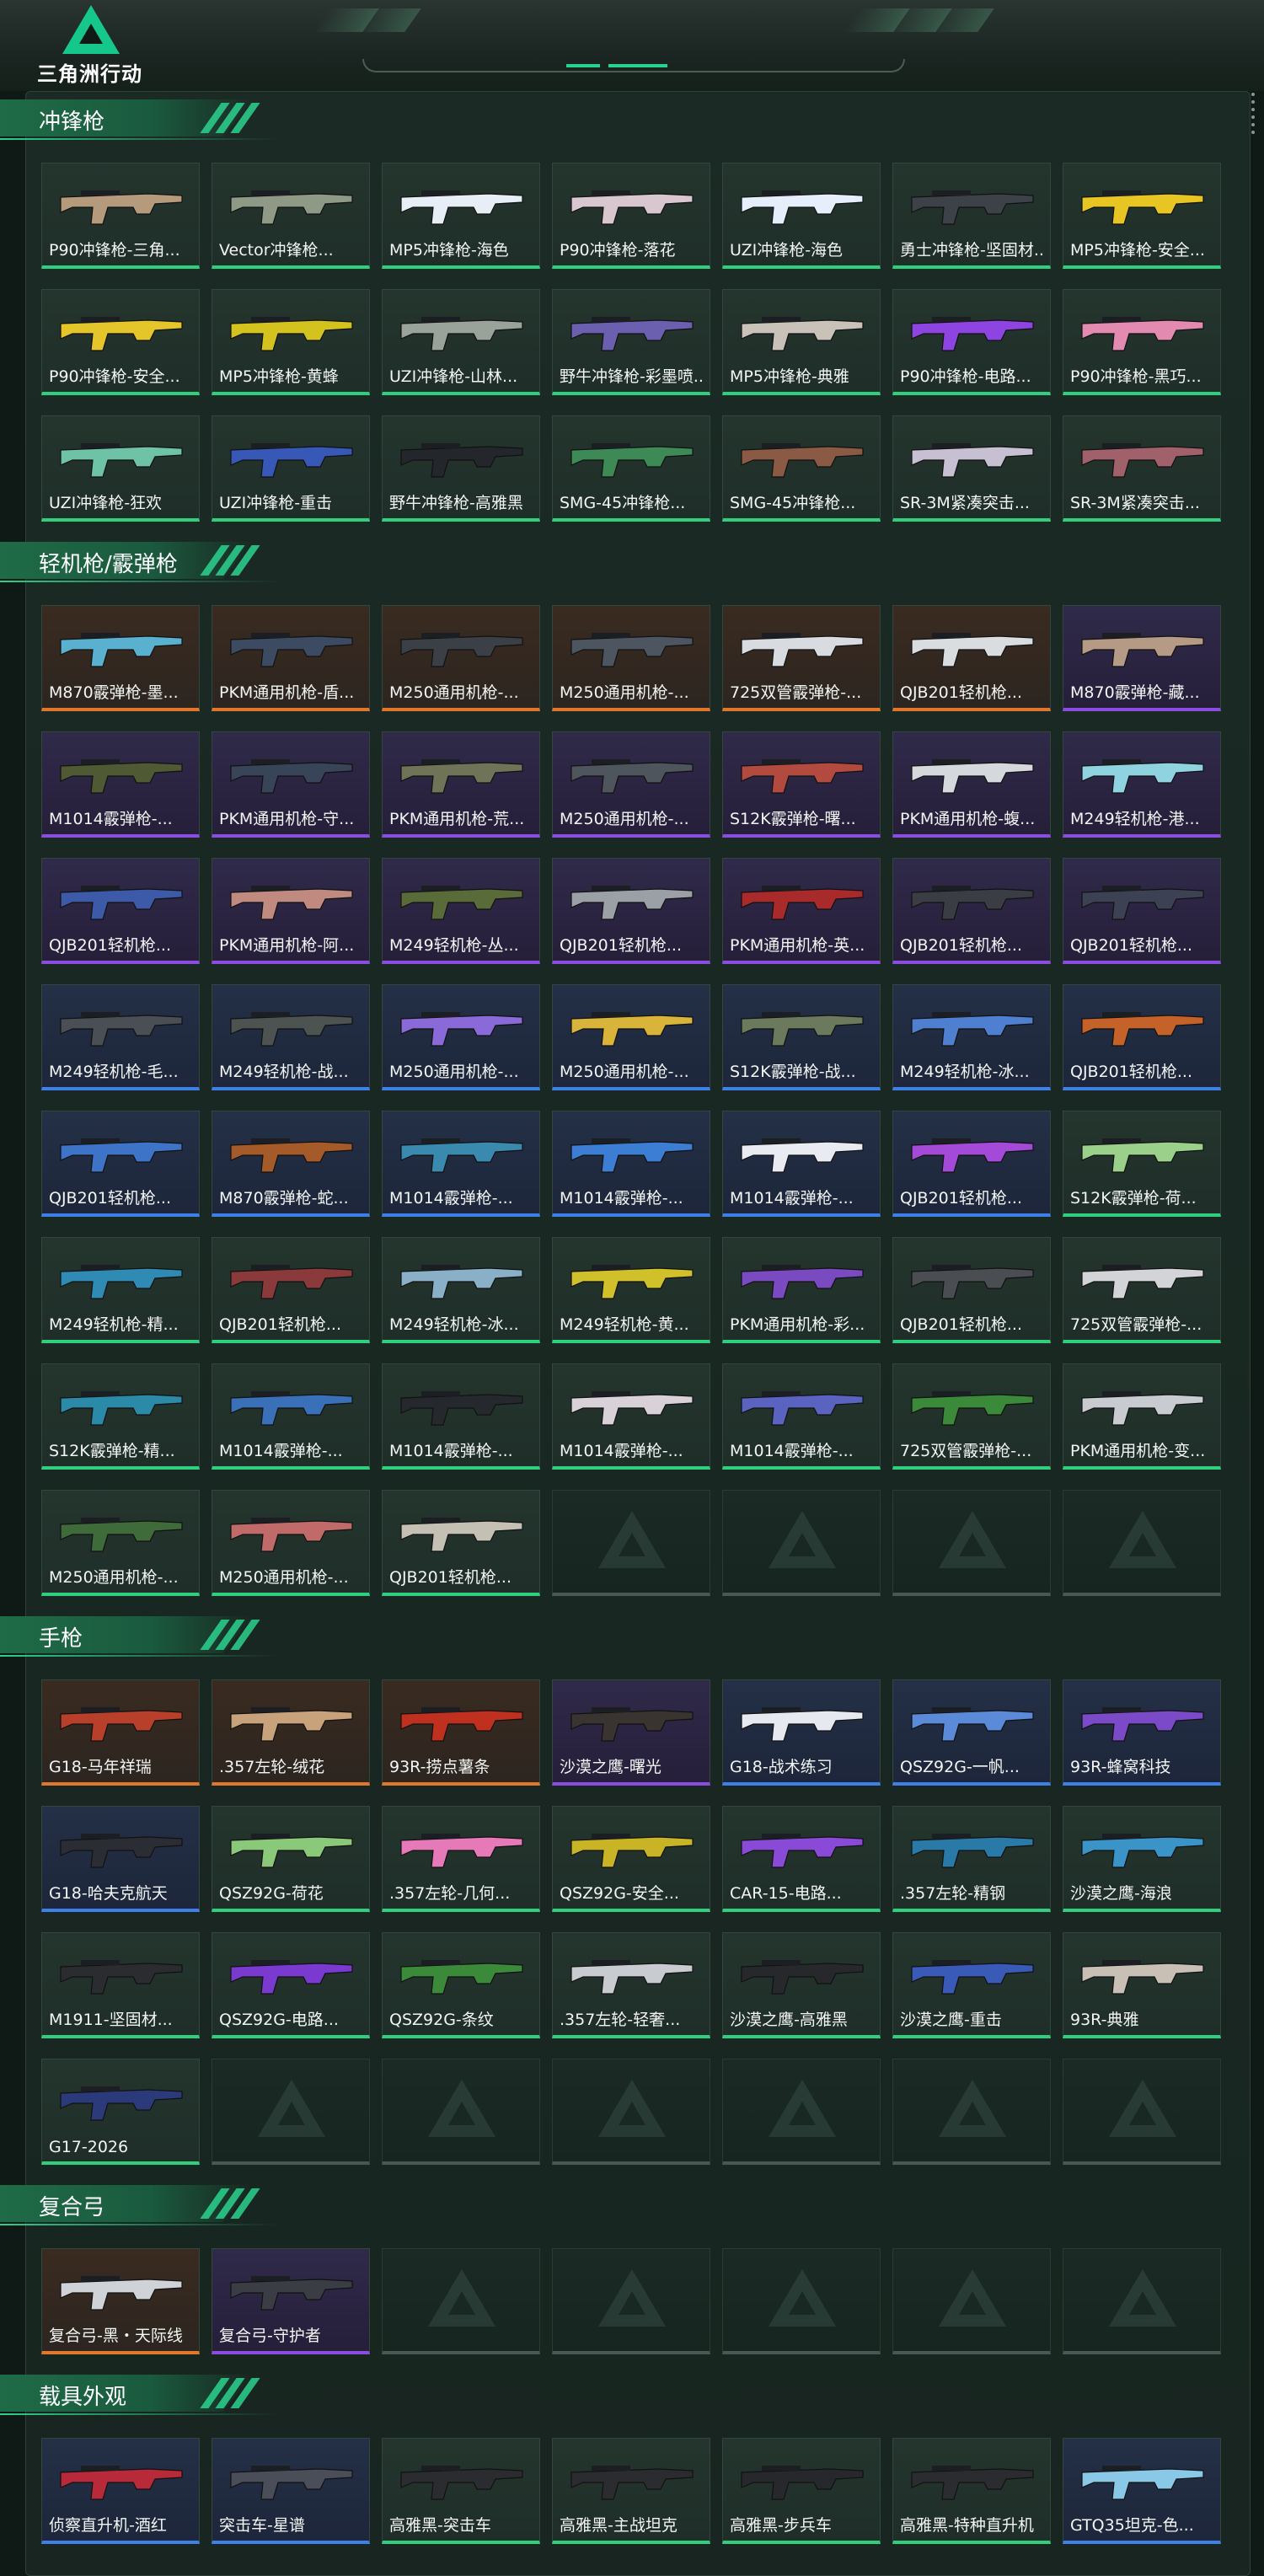 Image resolution: width=1264 pixels, height=2576 pixels. Describe the element at coordinates (631, 2491) in the screenshot. I see `skin-card: 高雅黑-主战坦克` at that location.